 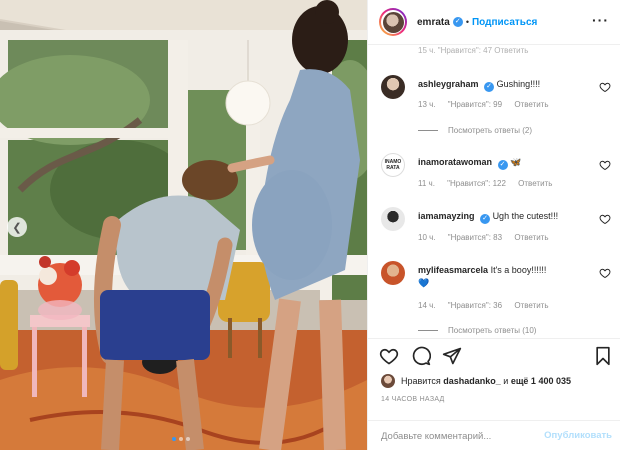 I want to click on follow-button: Подписаться, so click(x=504, y=22).